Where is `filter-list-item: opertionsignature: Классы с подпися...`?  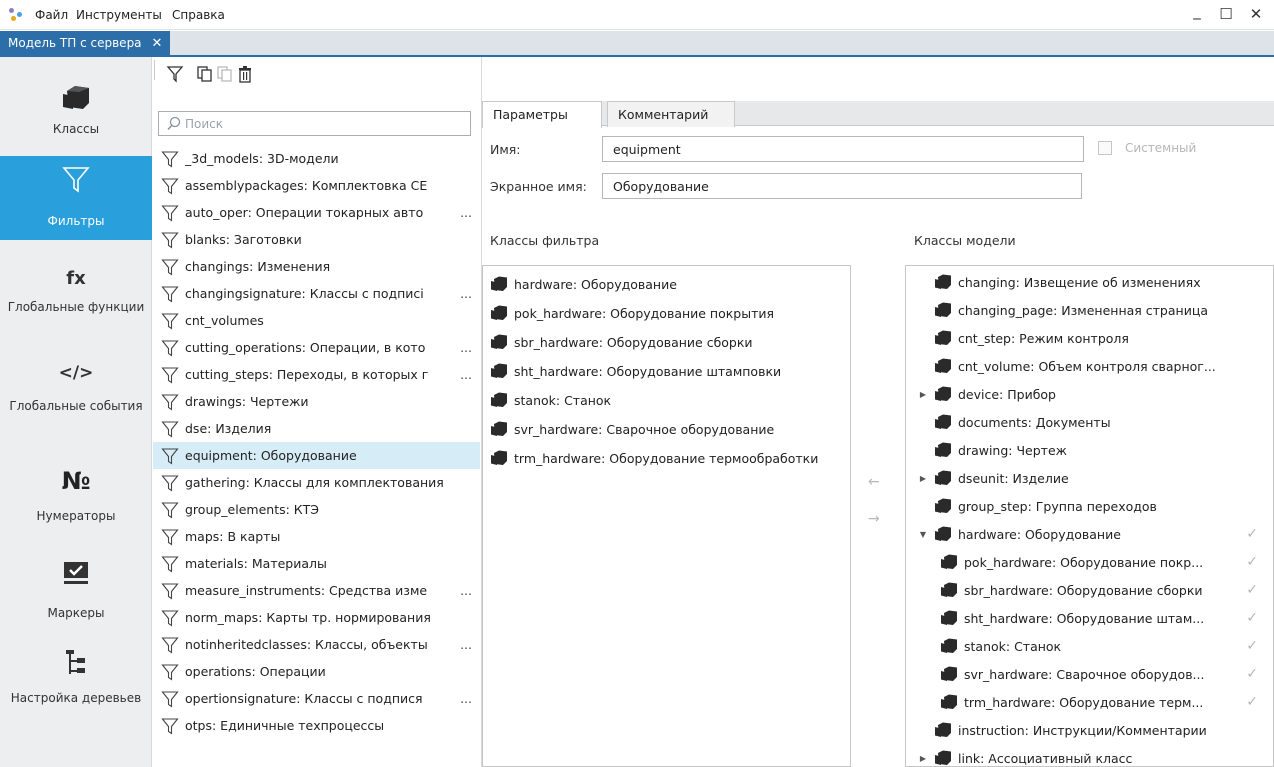 filter-list-item: opertionsignature: Классы с подпися... is located at coordinates (316, 698).